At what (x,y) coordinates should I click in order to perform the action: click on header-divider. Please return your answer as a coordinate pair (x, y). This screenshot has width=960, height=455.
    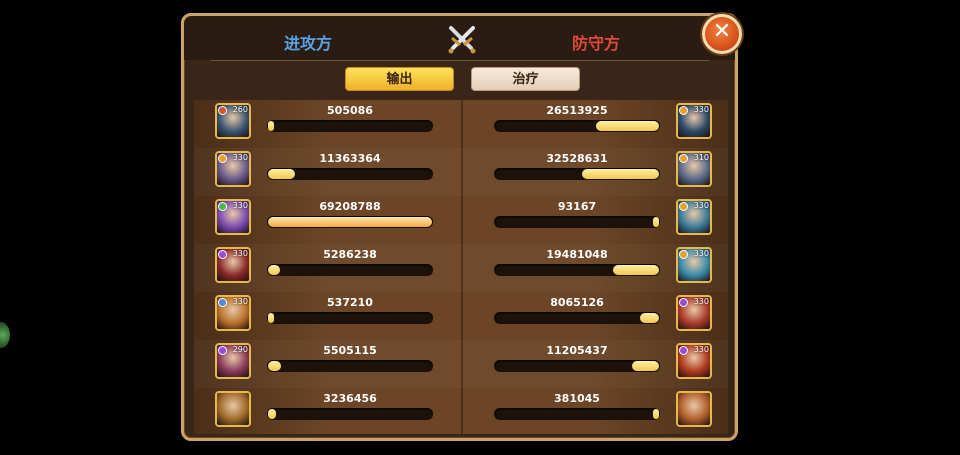
    Looking at the image, I should click on (459, 60).